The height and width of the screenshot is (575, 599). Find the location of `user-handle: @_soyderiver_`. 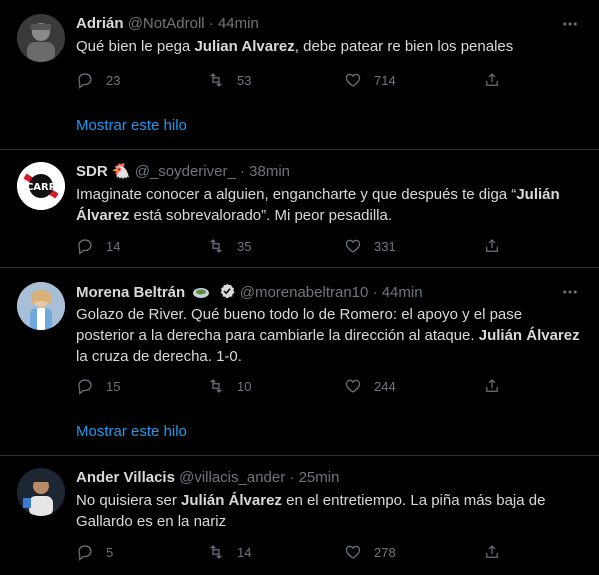

user-handle: @_soyderiver_ is located at coordinates (185, 171).